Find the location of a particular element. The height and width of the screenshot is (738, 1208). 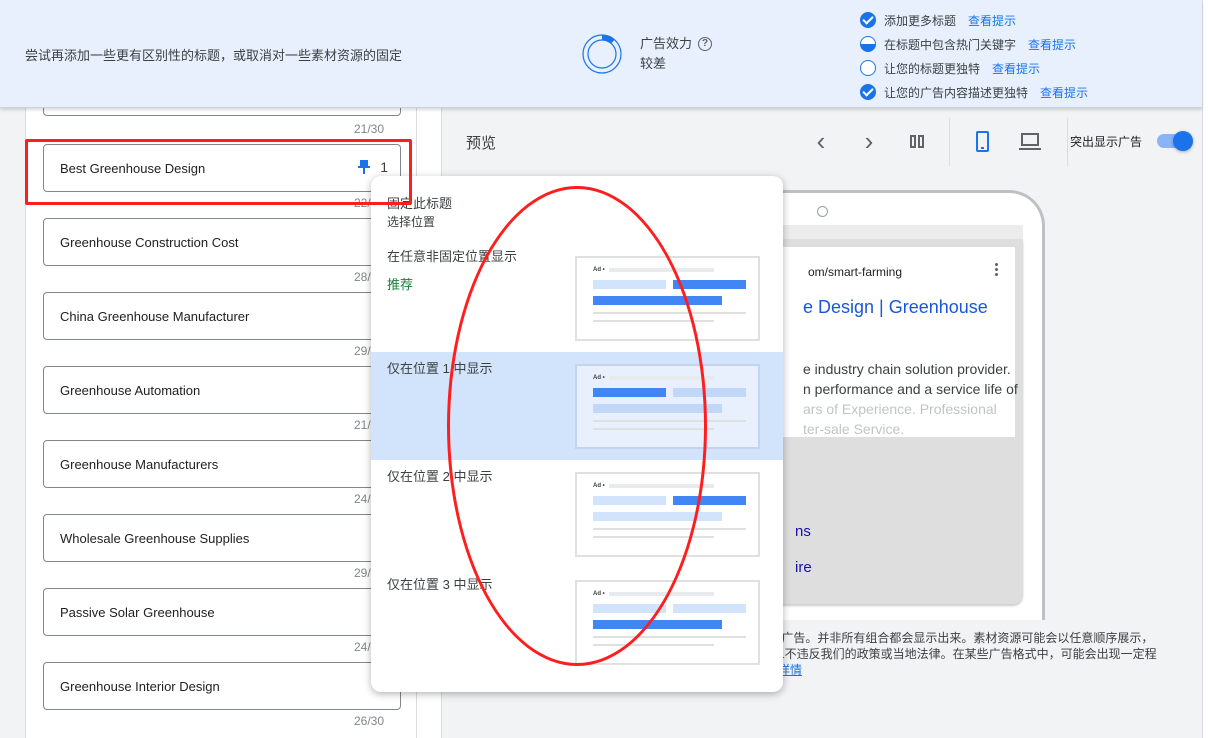

popover-title: 固定此标题 is located at coordinates (420, 203).